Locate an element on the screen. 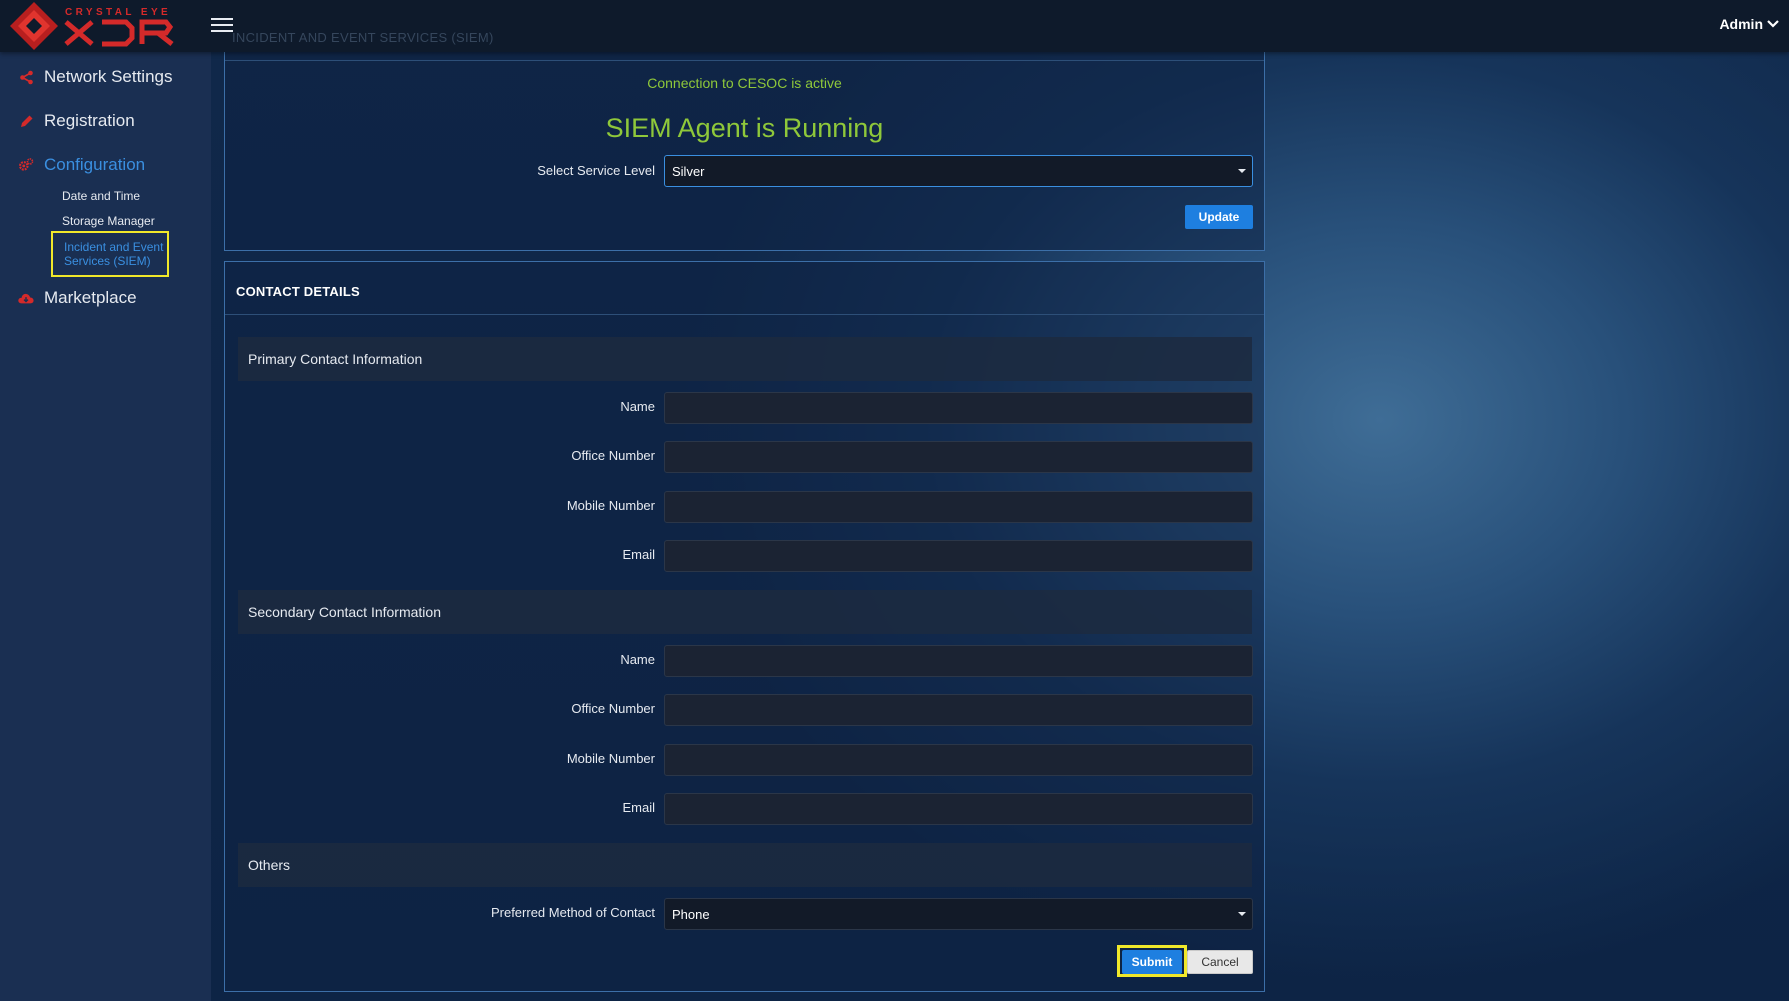  pencil-icon is located at coordinates (26, 121).